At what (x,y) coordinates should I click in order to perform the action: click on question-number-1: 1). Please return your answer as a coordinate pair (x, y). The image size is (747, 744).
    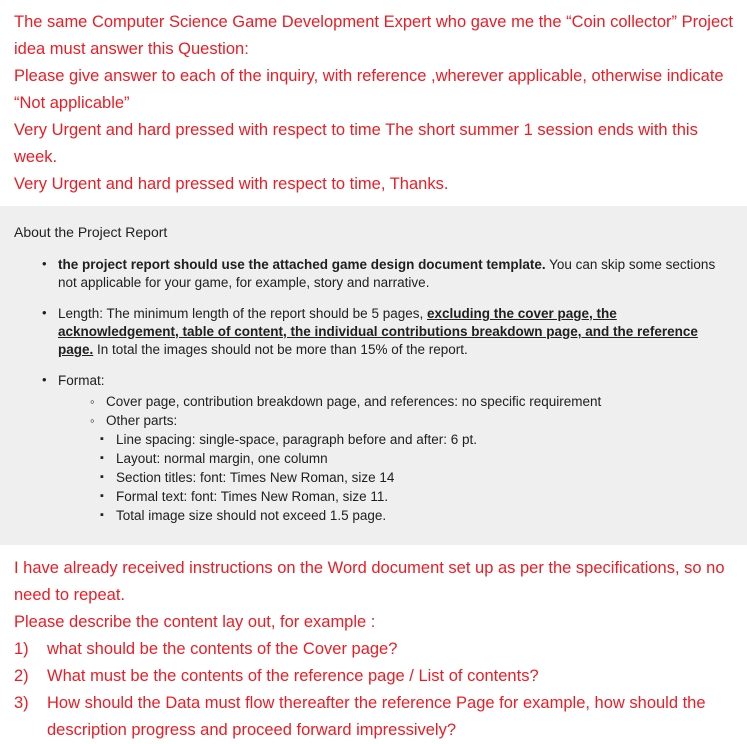
    Looking at the image, I should click on (21, 649).